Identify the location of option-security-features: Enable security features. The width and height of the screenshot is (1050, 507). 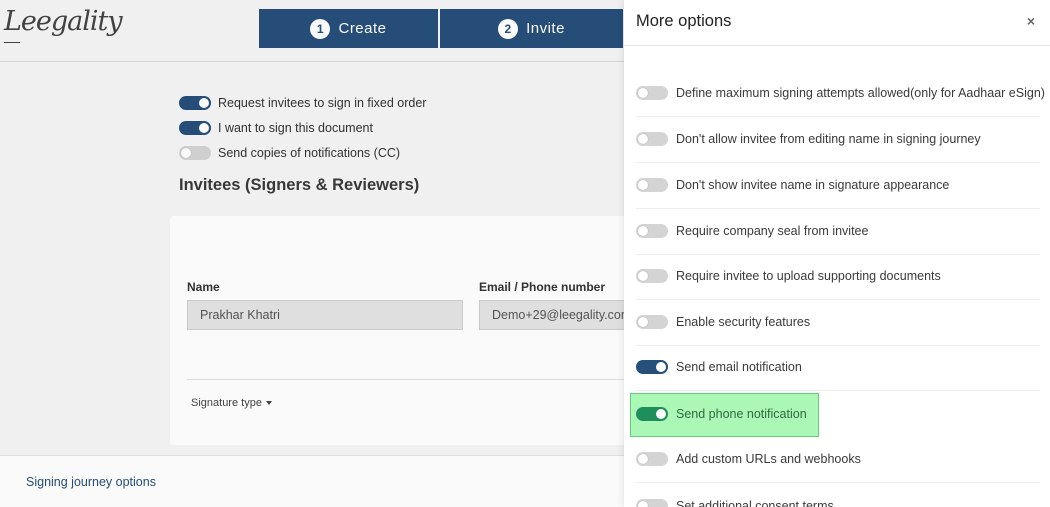
(838, 323).